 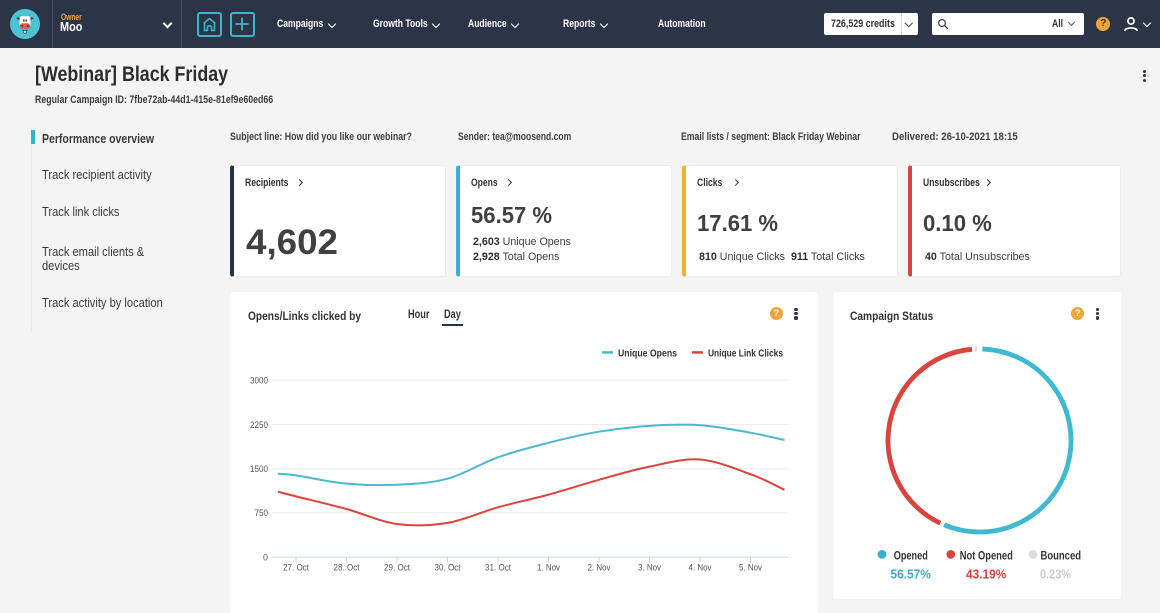 What do you see at coordinates (649, 568) in the screenshot?
I see `svg-text: 3. Nov` at bounding box center [649, 568].